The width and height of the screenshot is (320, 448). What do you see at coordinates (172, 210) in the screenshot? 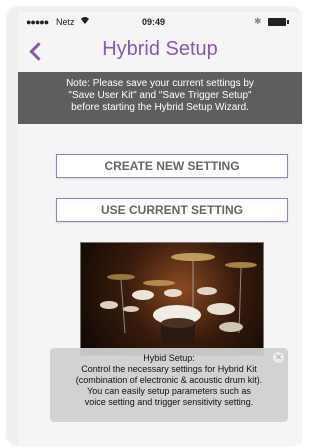
I see `use-current-setting-button: USE CURRENT SETTING` at bounding box center [172, 210].